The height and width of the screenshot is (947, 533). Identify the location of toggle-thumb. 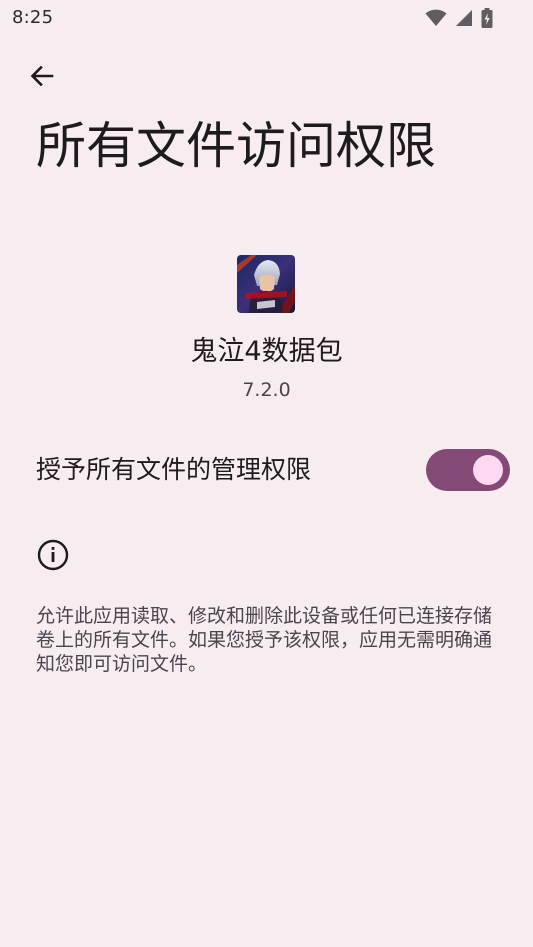
(488, 470).